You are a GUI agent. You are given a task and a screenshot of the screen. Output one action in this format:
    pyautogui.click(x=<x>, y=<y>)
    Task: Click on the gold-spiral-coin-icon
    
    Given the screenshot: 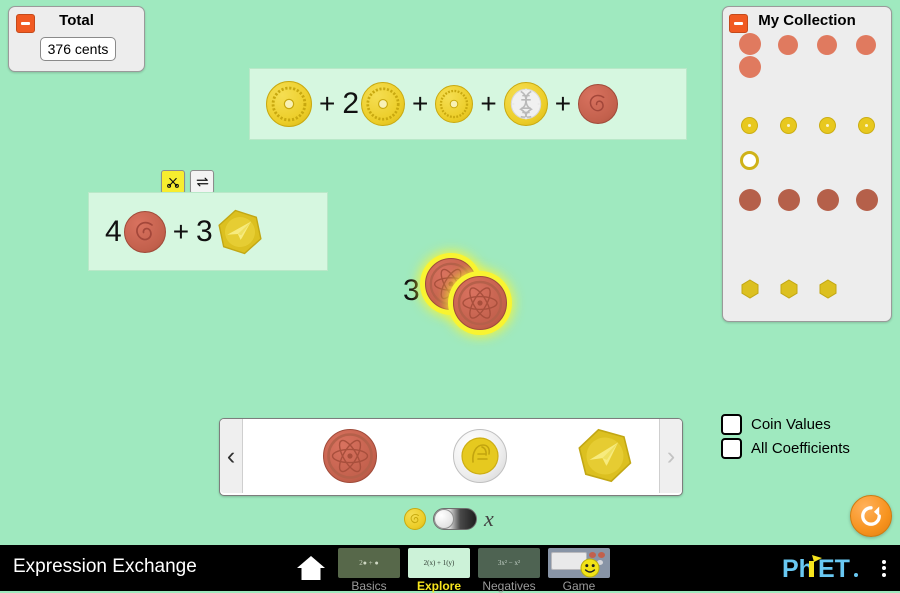 What is the action you would take?
    pyautogui.click(x=415, y=519)
    